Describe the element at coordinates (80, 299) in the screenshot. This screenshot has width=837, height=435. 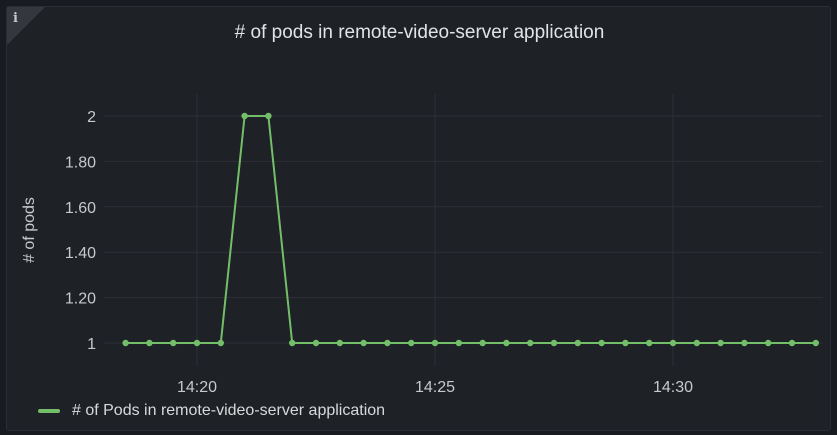
I see `y-tick-label: 1.20` at that location.